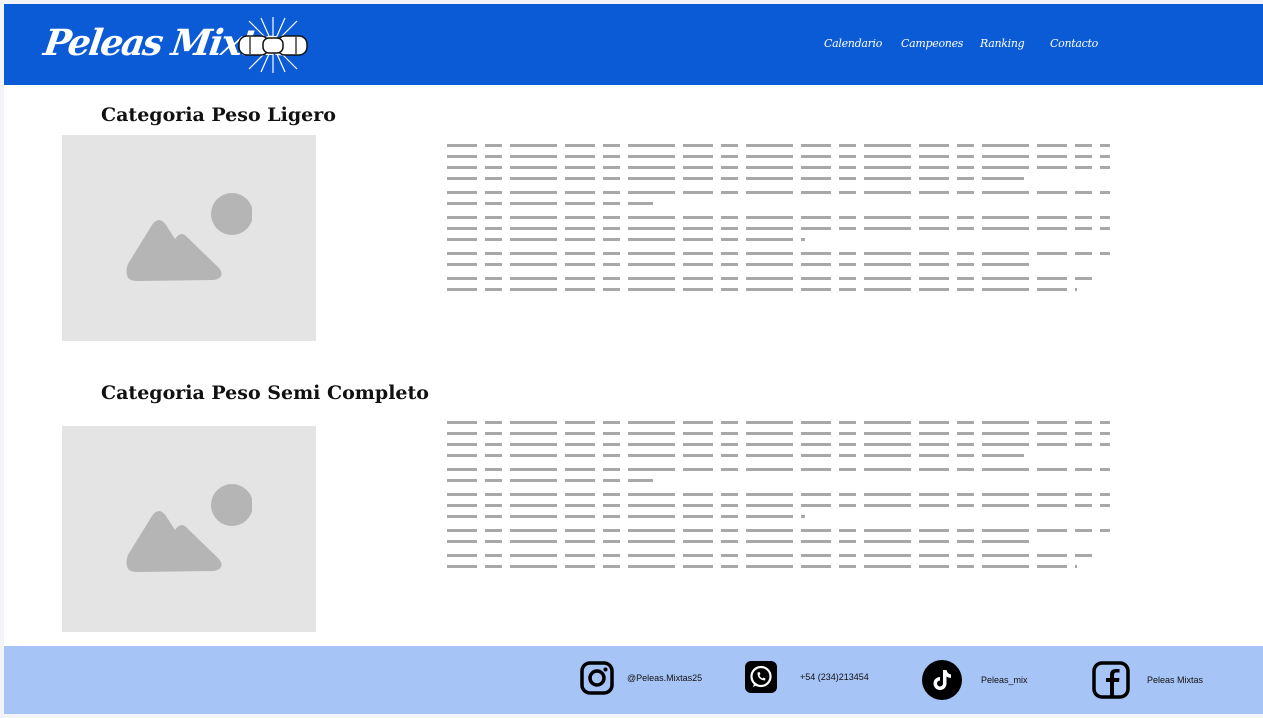 The height and width of the screenshot is (718, 1263). What do you see at coordinates (1004, 680) in the screenshot?
I see `tiktok-handle: Peleas_mix` at bounding box center [1004, 680].